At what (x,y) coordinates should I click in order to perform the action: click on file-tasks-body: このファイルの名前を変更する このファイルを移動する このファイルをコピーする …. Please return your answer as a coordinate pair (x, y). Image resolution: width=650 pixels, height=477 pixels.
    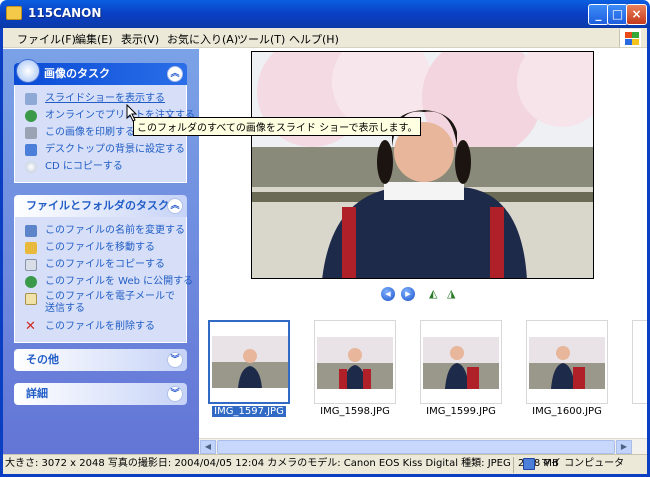
    Looking at the image, I should click on (103, 280).